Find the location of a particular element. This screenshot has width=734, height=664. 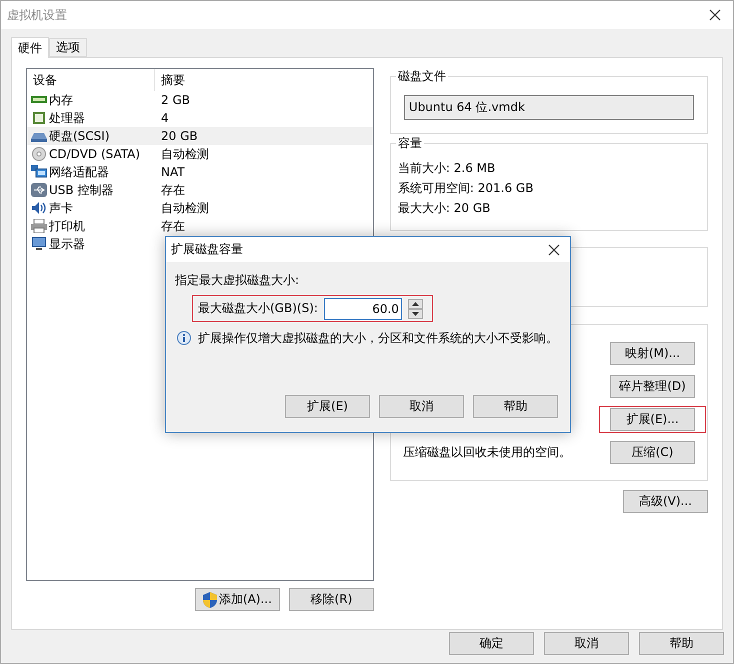

window-title: 虚拟机设置 is located at coordinates (37, 15).